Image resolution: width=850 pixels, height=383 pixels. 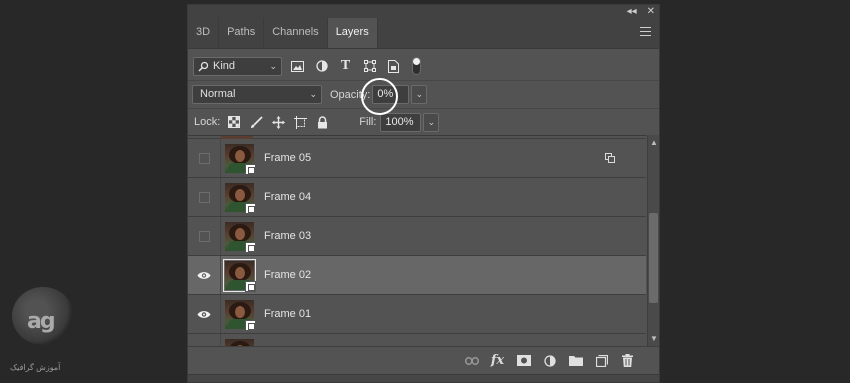 I want to click on panel-titlebar: ◂◂ ✕, so click(x=423, y=12).